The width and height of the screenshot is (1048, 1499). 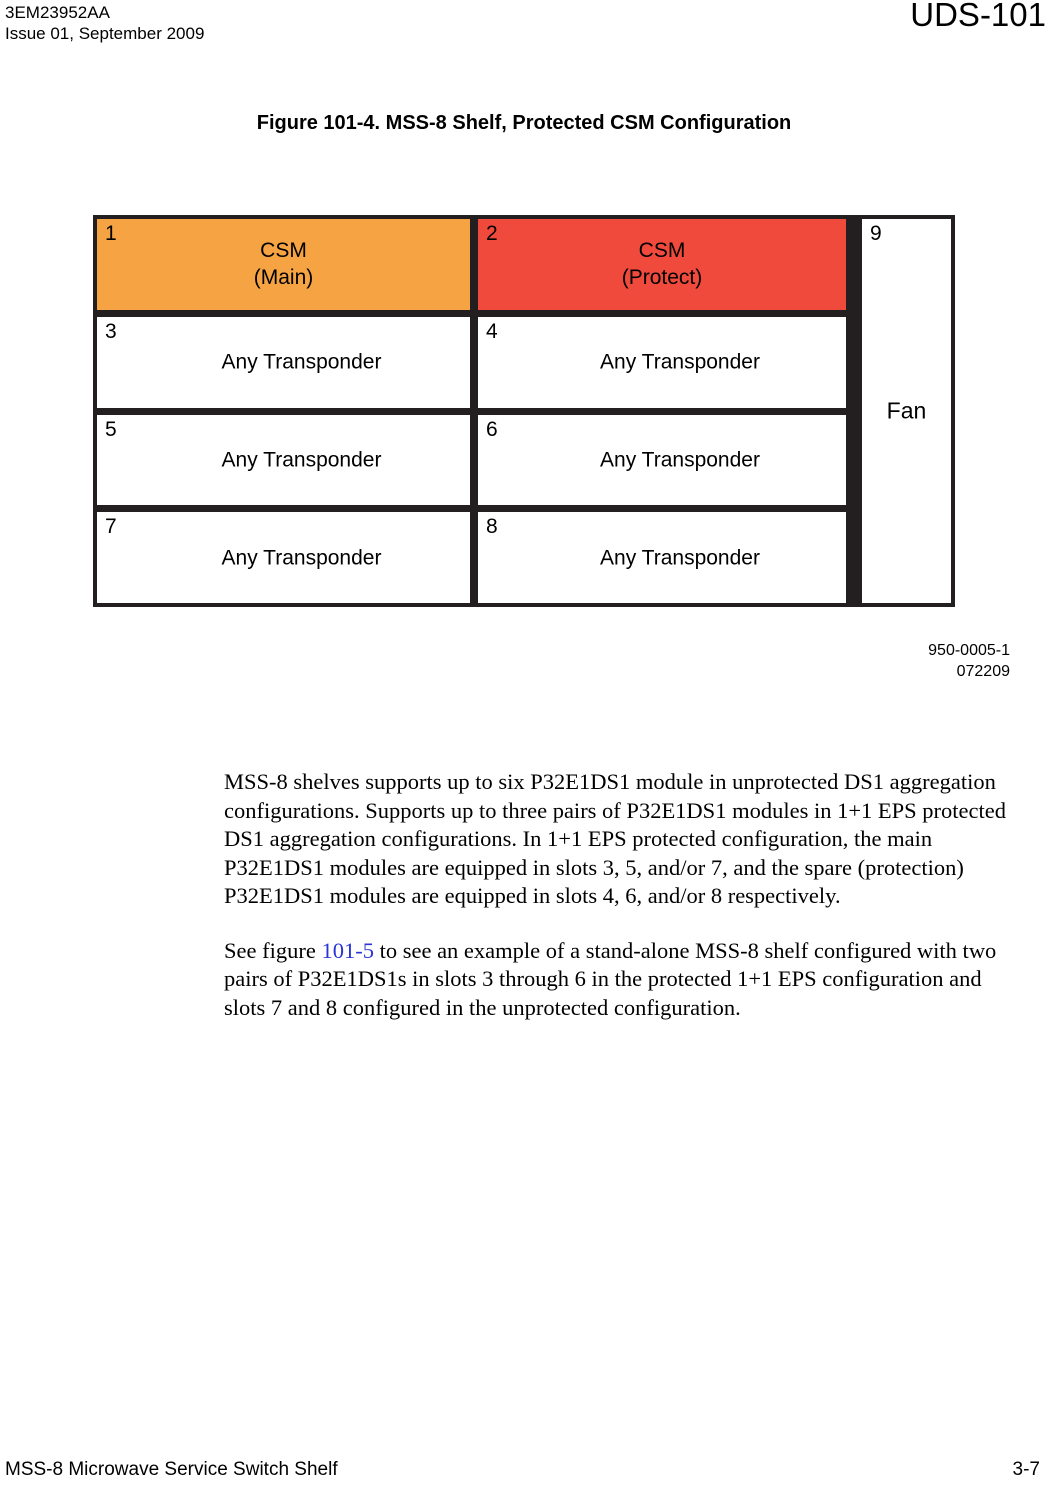 I want to click on slot-number: 6, so click(x=492, y=429).